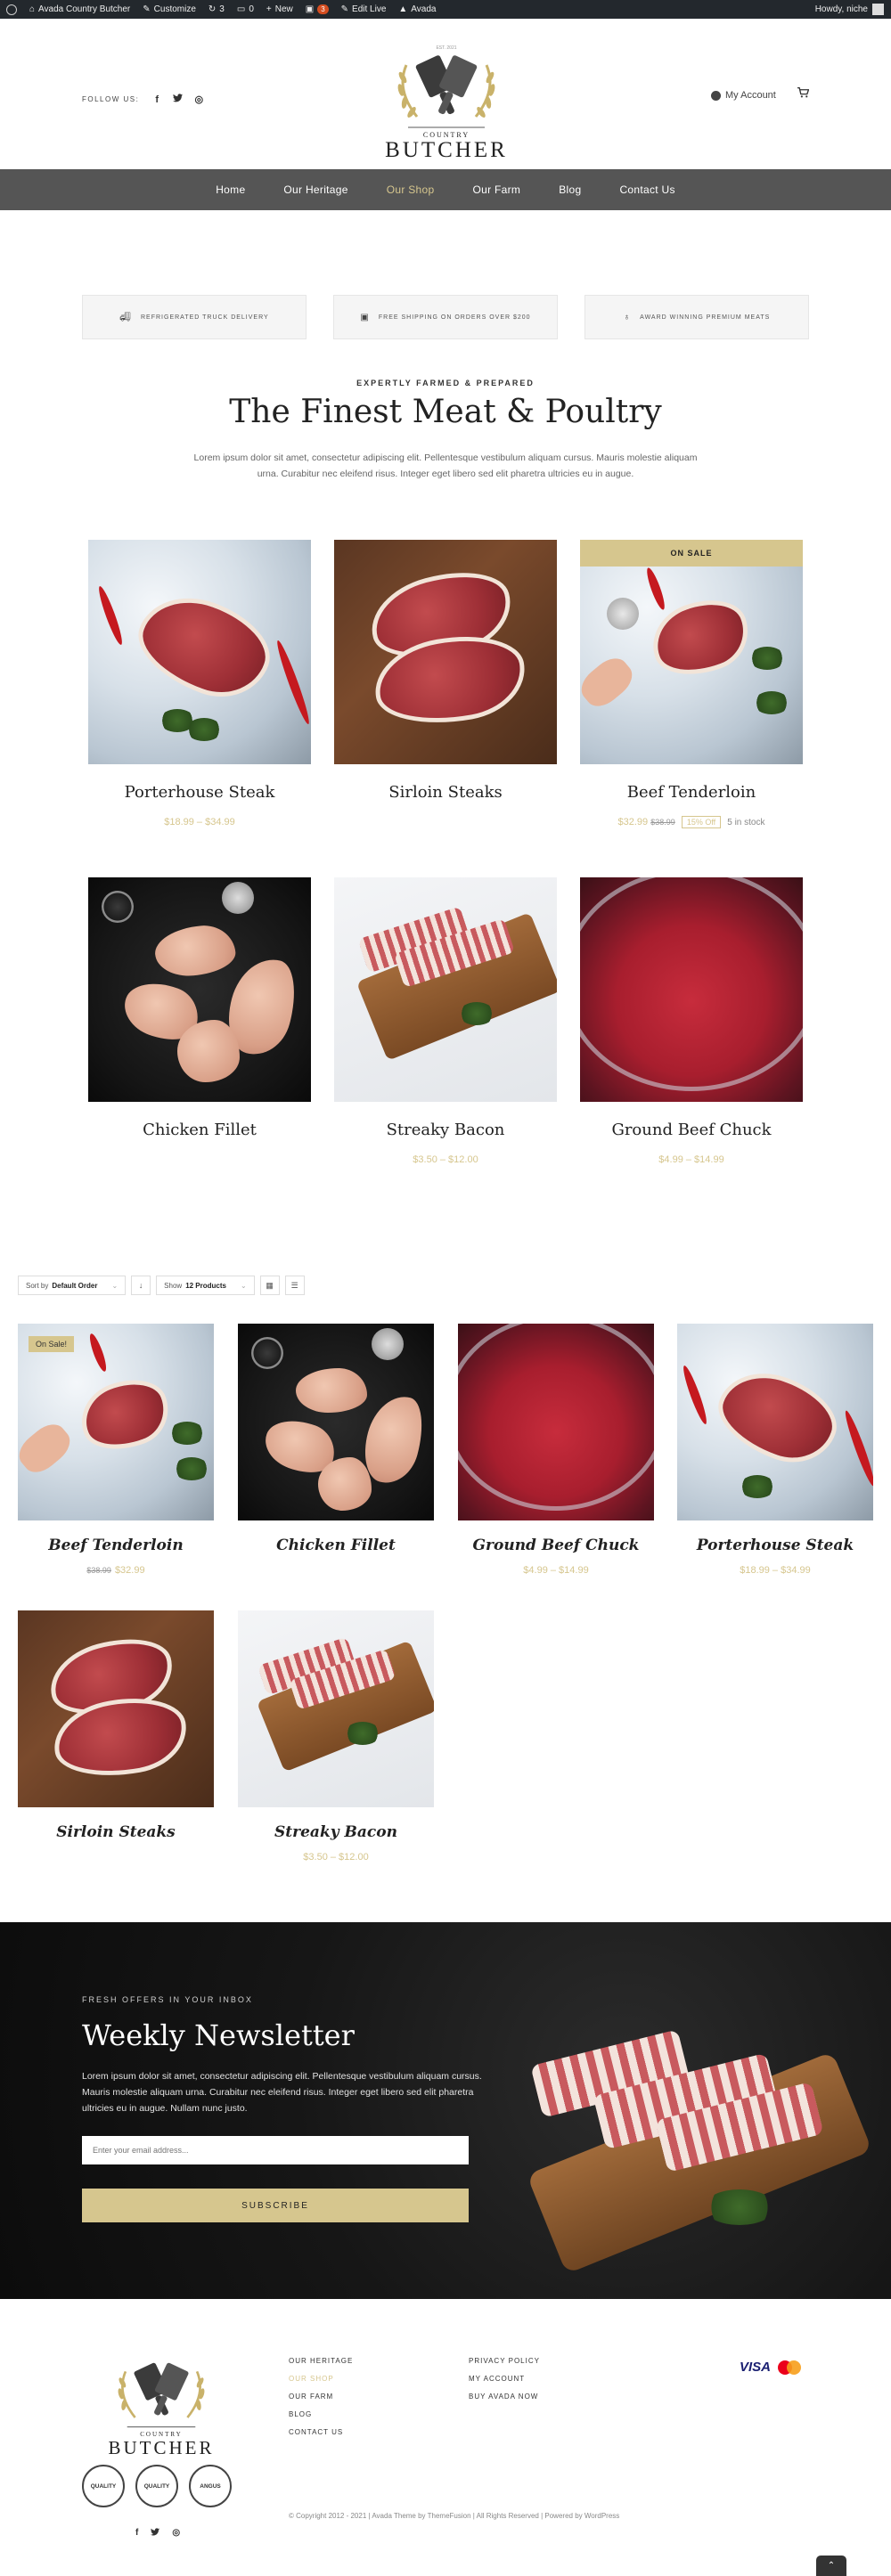 The width and height of the screenshot is (891, 2576). What do you see at coordinates (321, 2361) in the screenshot?
I see `footer-link-our-heritage: OUR HERITAGE` at bounding box center [321, 2361].